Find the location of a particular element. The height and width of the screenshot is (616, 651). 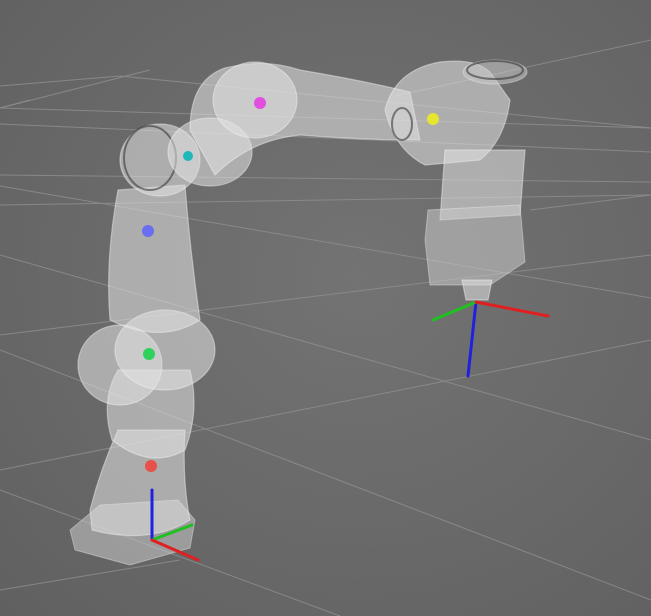

ee-x-axis is located at coordinates (512, 309).